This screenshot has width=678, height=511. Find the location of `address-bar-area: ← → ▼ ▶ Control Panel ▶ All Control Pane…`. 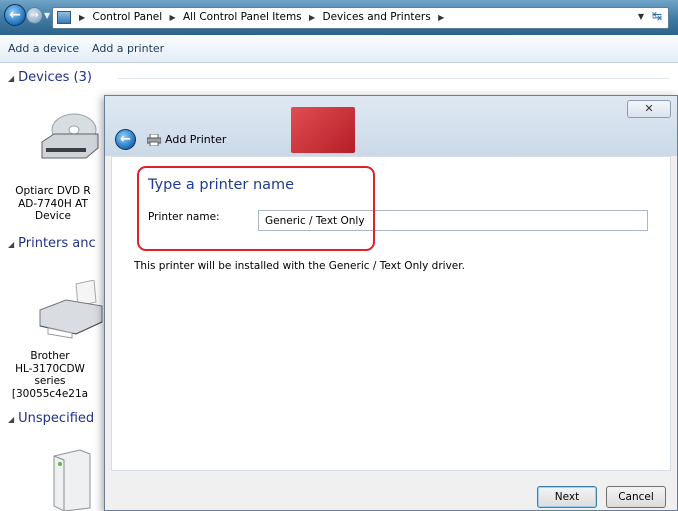

address-bar-area: ← → ▼ ▶ Control Panel ▶ All Control Pane… is located at coordinates (339, 17).